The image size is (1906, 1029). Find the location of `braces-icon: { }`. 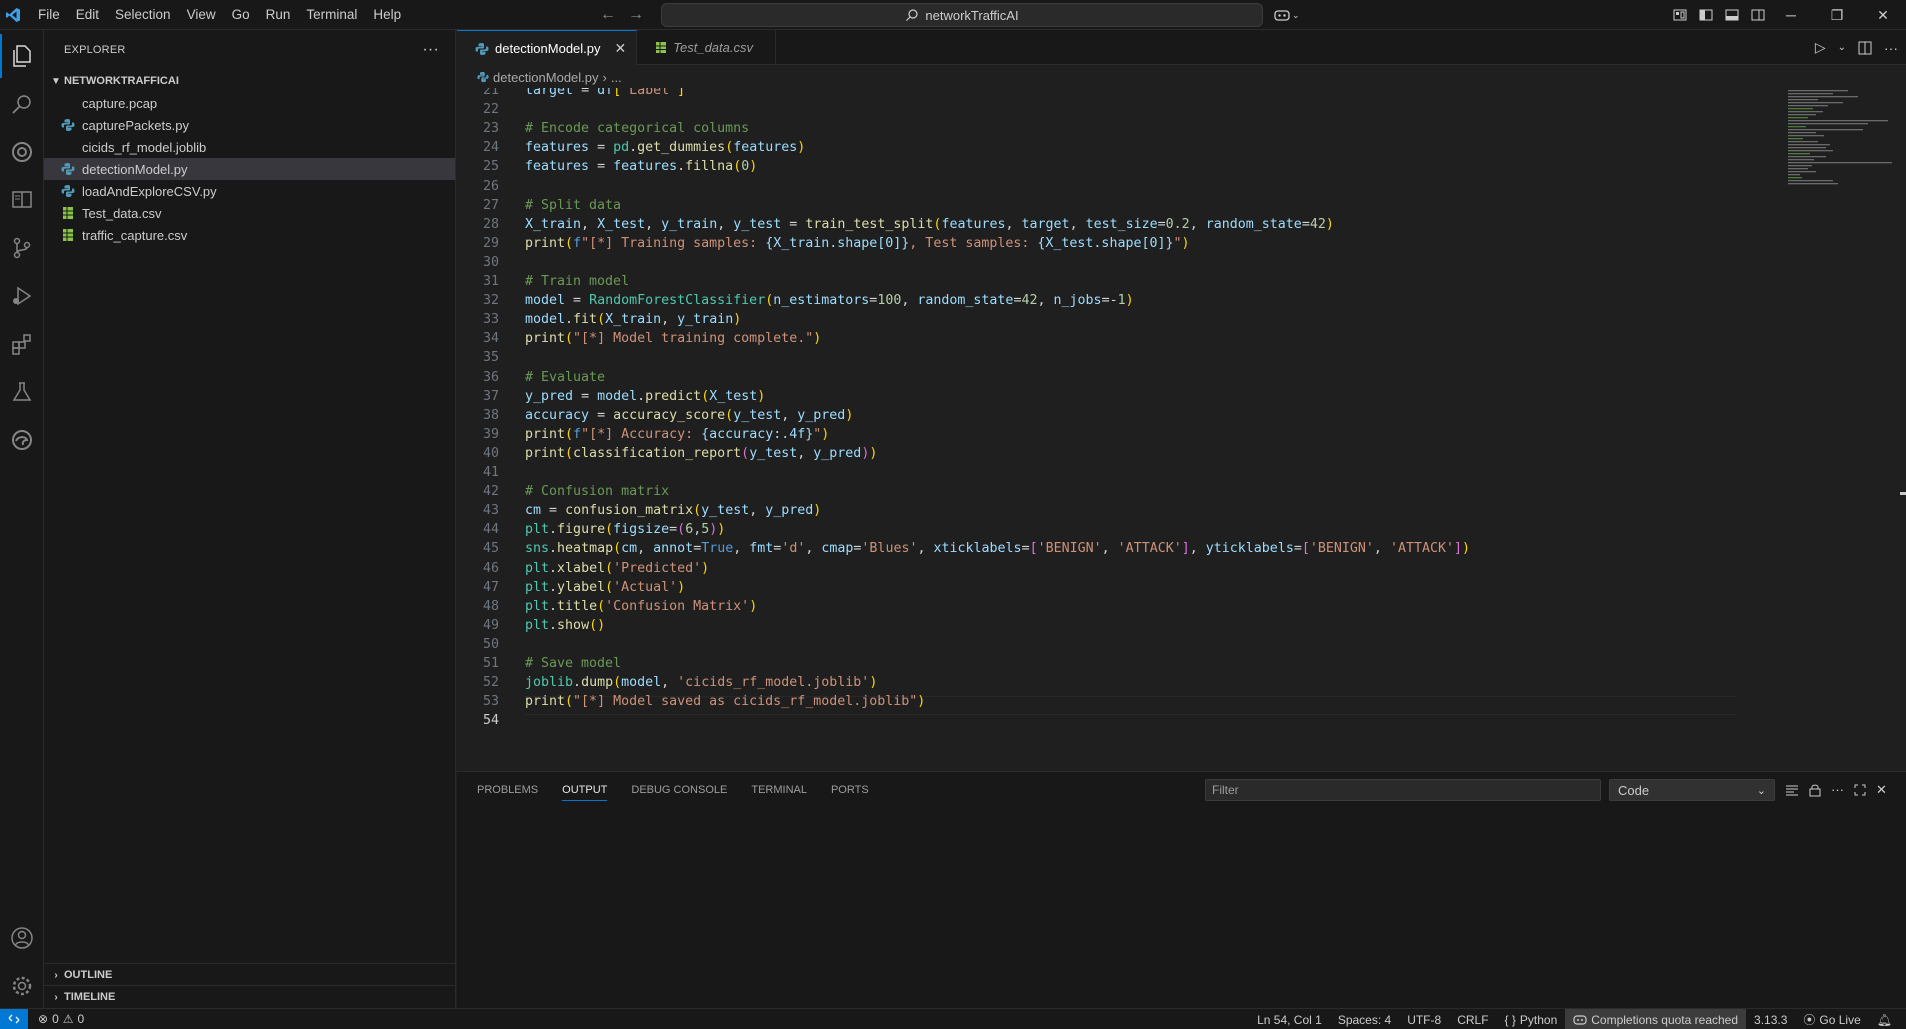

braces-icon: { } is located at coordinates (1510, 1019).